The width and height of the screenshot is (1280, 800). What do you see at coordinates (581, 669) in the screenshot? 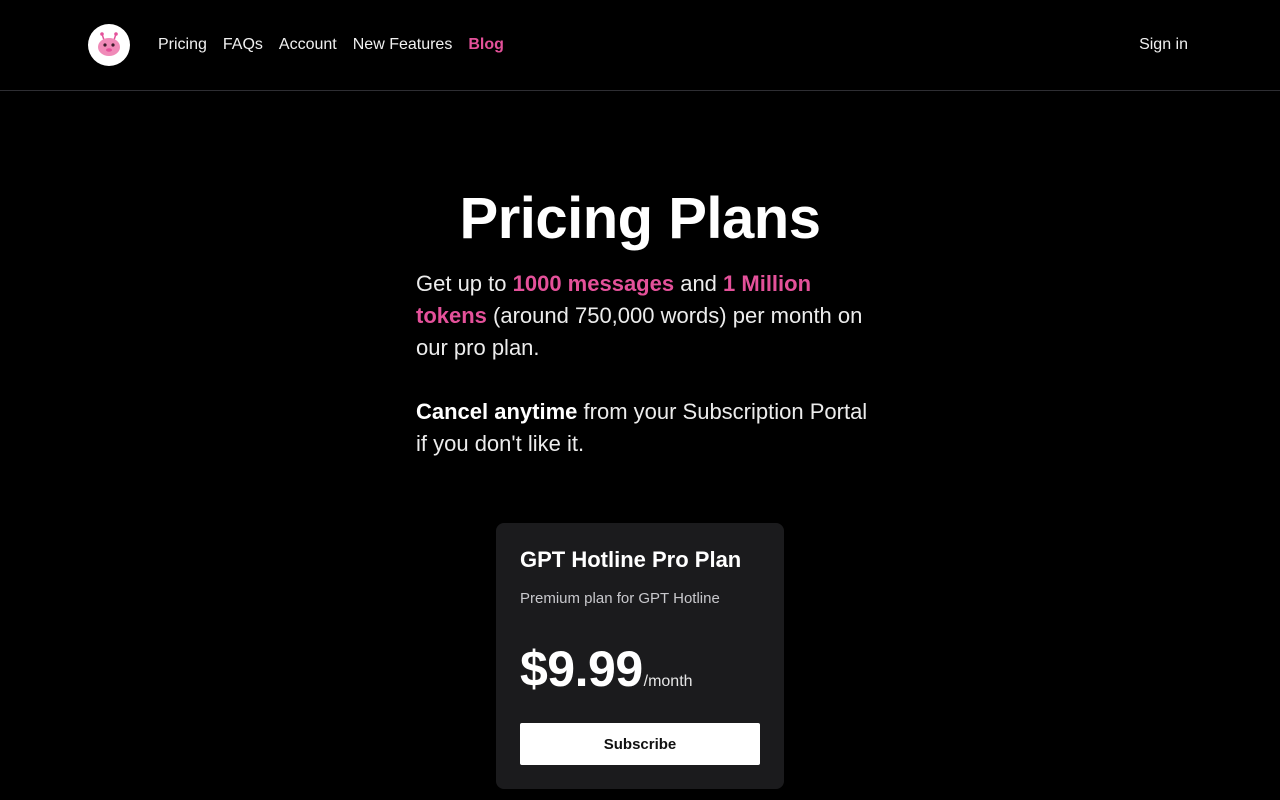
I see `price-amount: $9.99` at bounding box center [581, 669].